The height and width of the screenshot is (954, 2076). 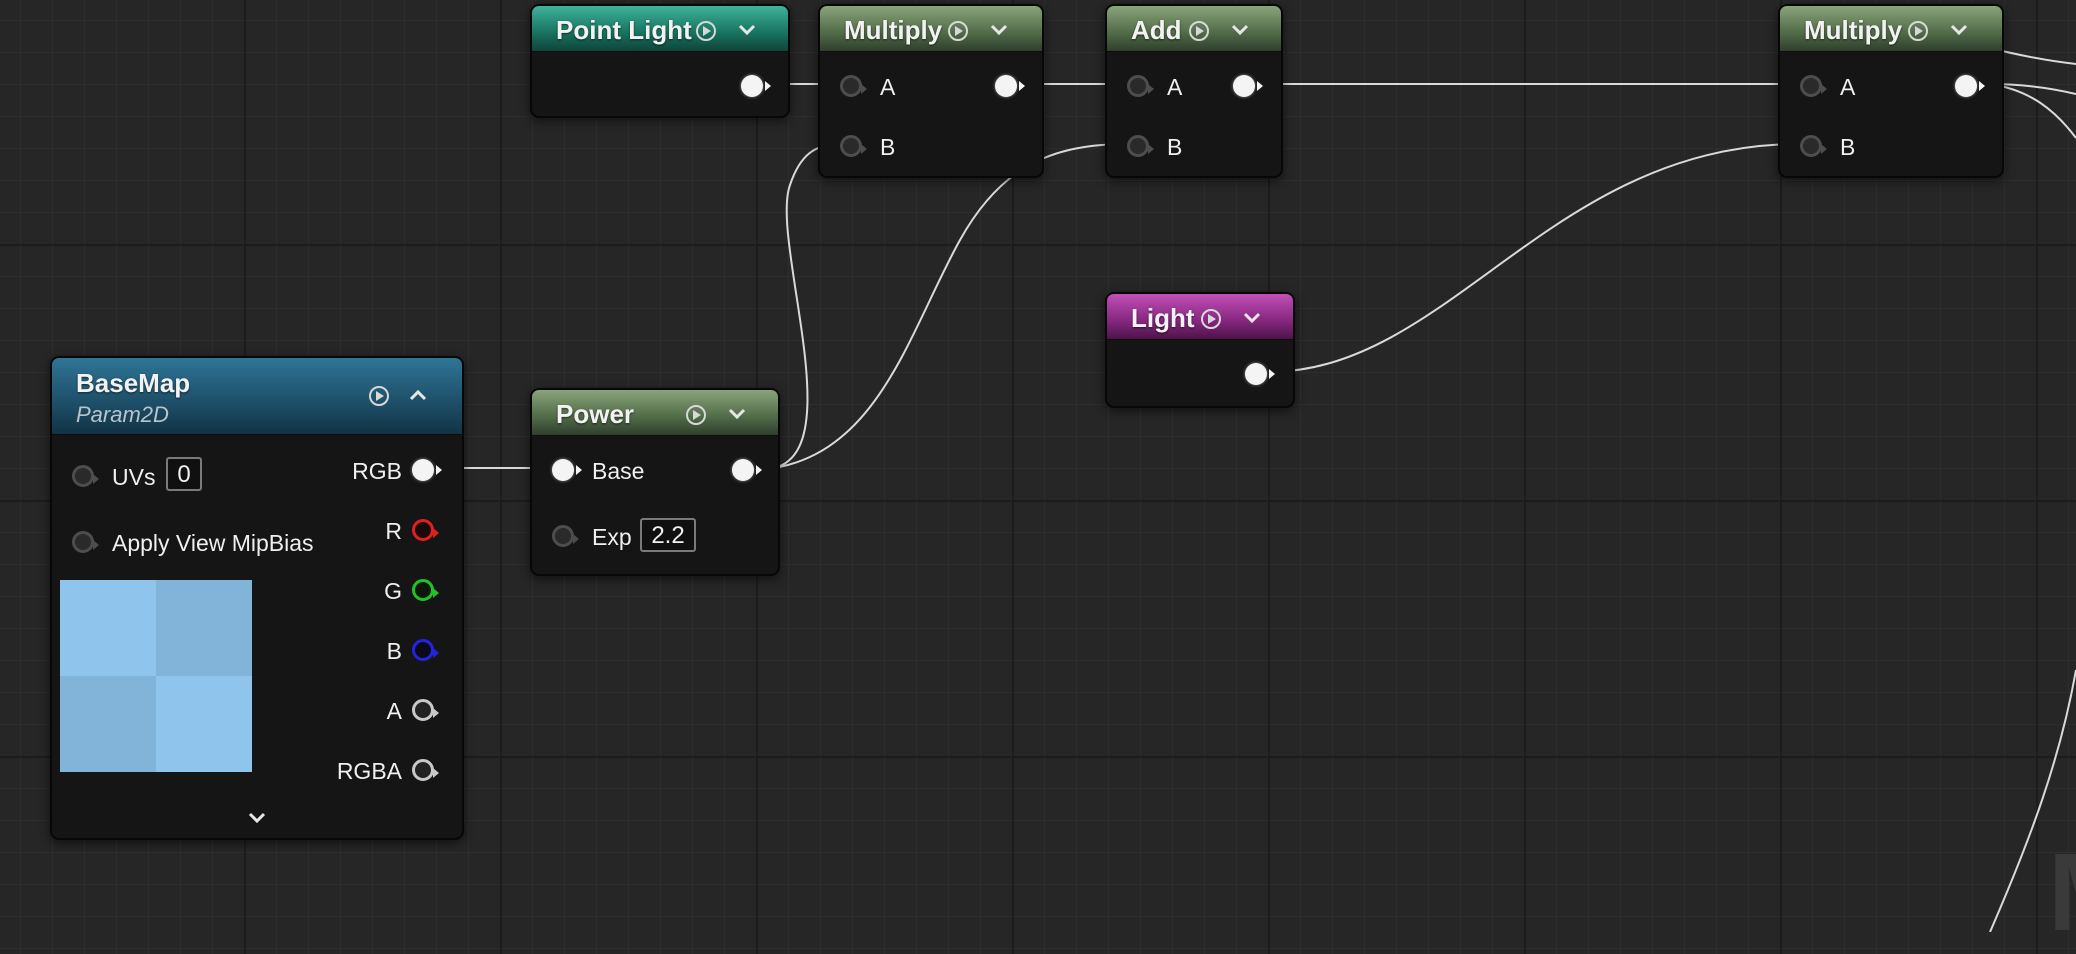 I want to click on output-pin-rgba, so click(x=425, y=770).